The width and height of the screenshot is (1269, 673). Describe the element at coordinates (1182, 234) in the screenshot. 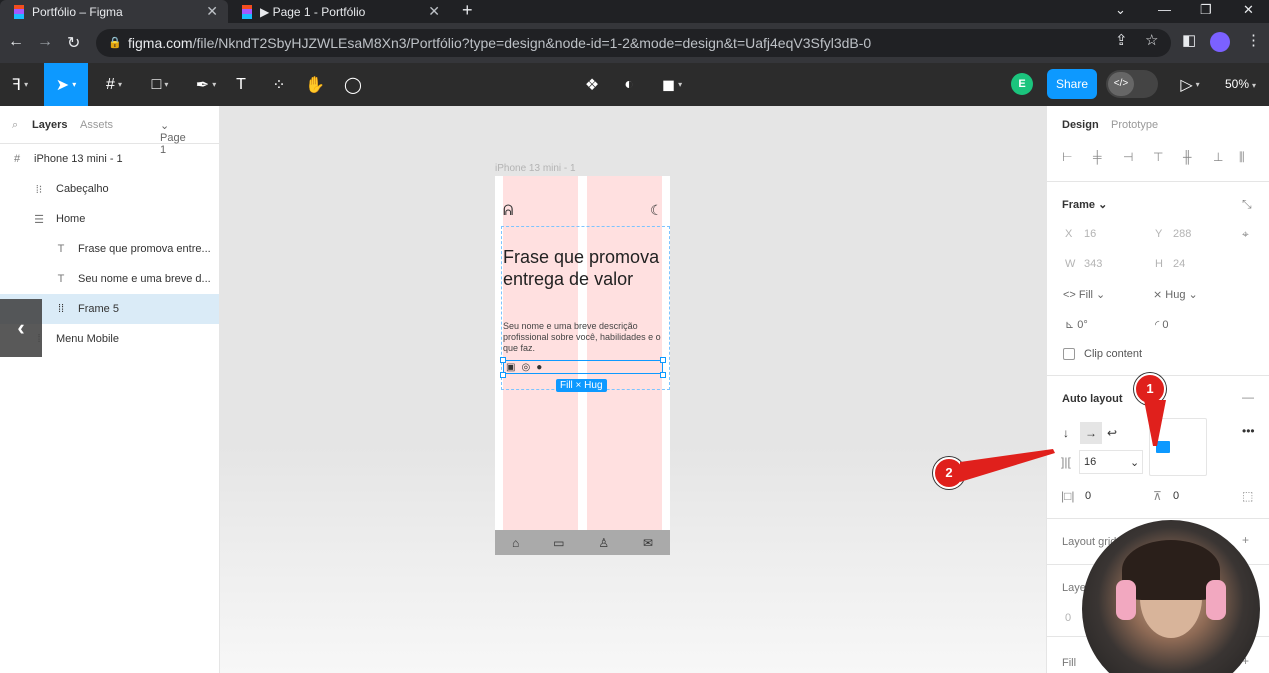

I see `y-input: 288` at that location.